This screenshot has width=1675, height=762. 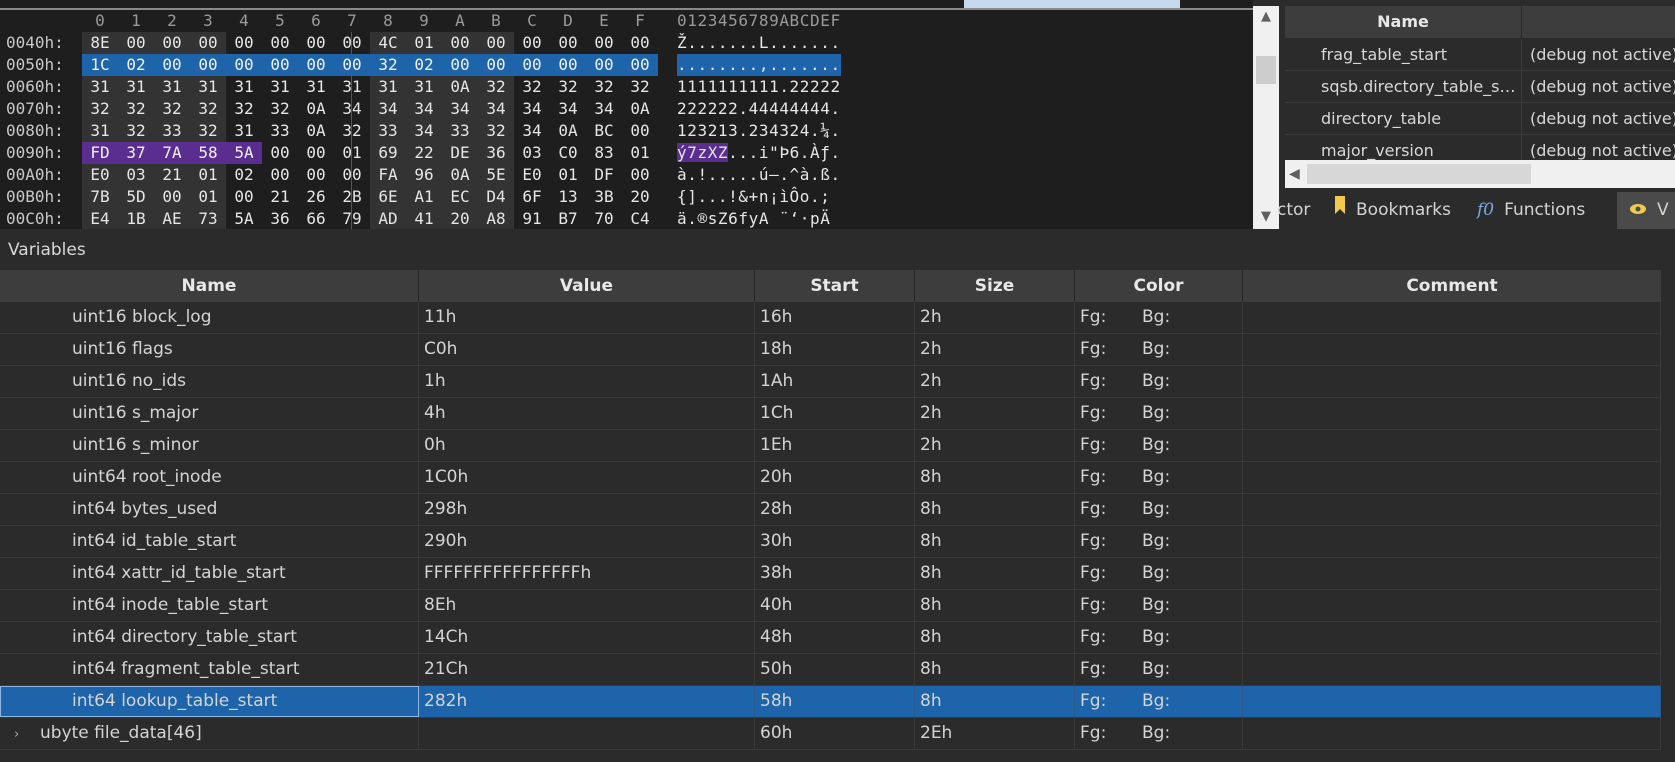 What do you see at coordinates (1392, 210) in the screenshot?
I see `tab-bookmarks: Bookmarks` at bounding box center [1392, 210].